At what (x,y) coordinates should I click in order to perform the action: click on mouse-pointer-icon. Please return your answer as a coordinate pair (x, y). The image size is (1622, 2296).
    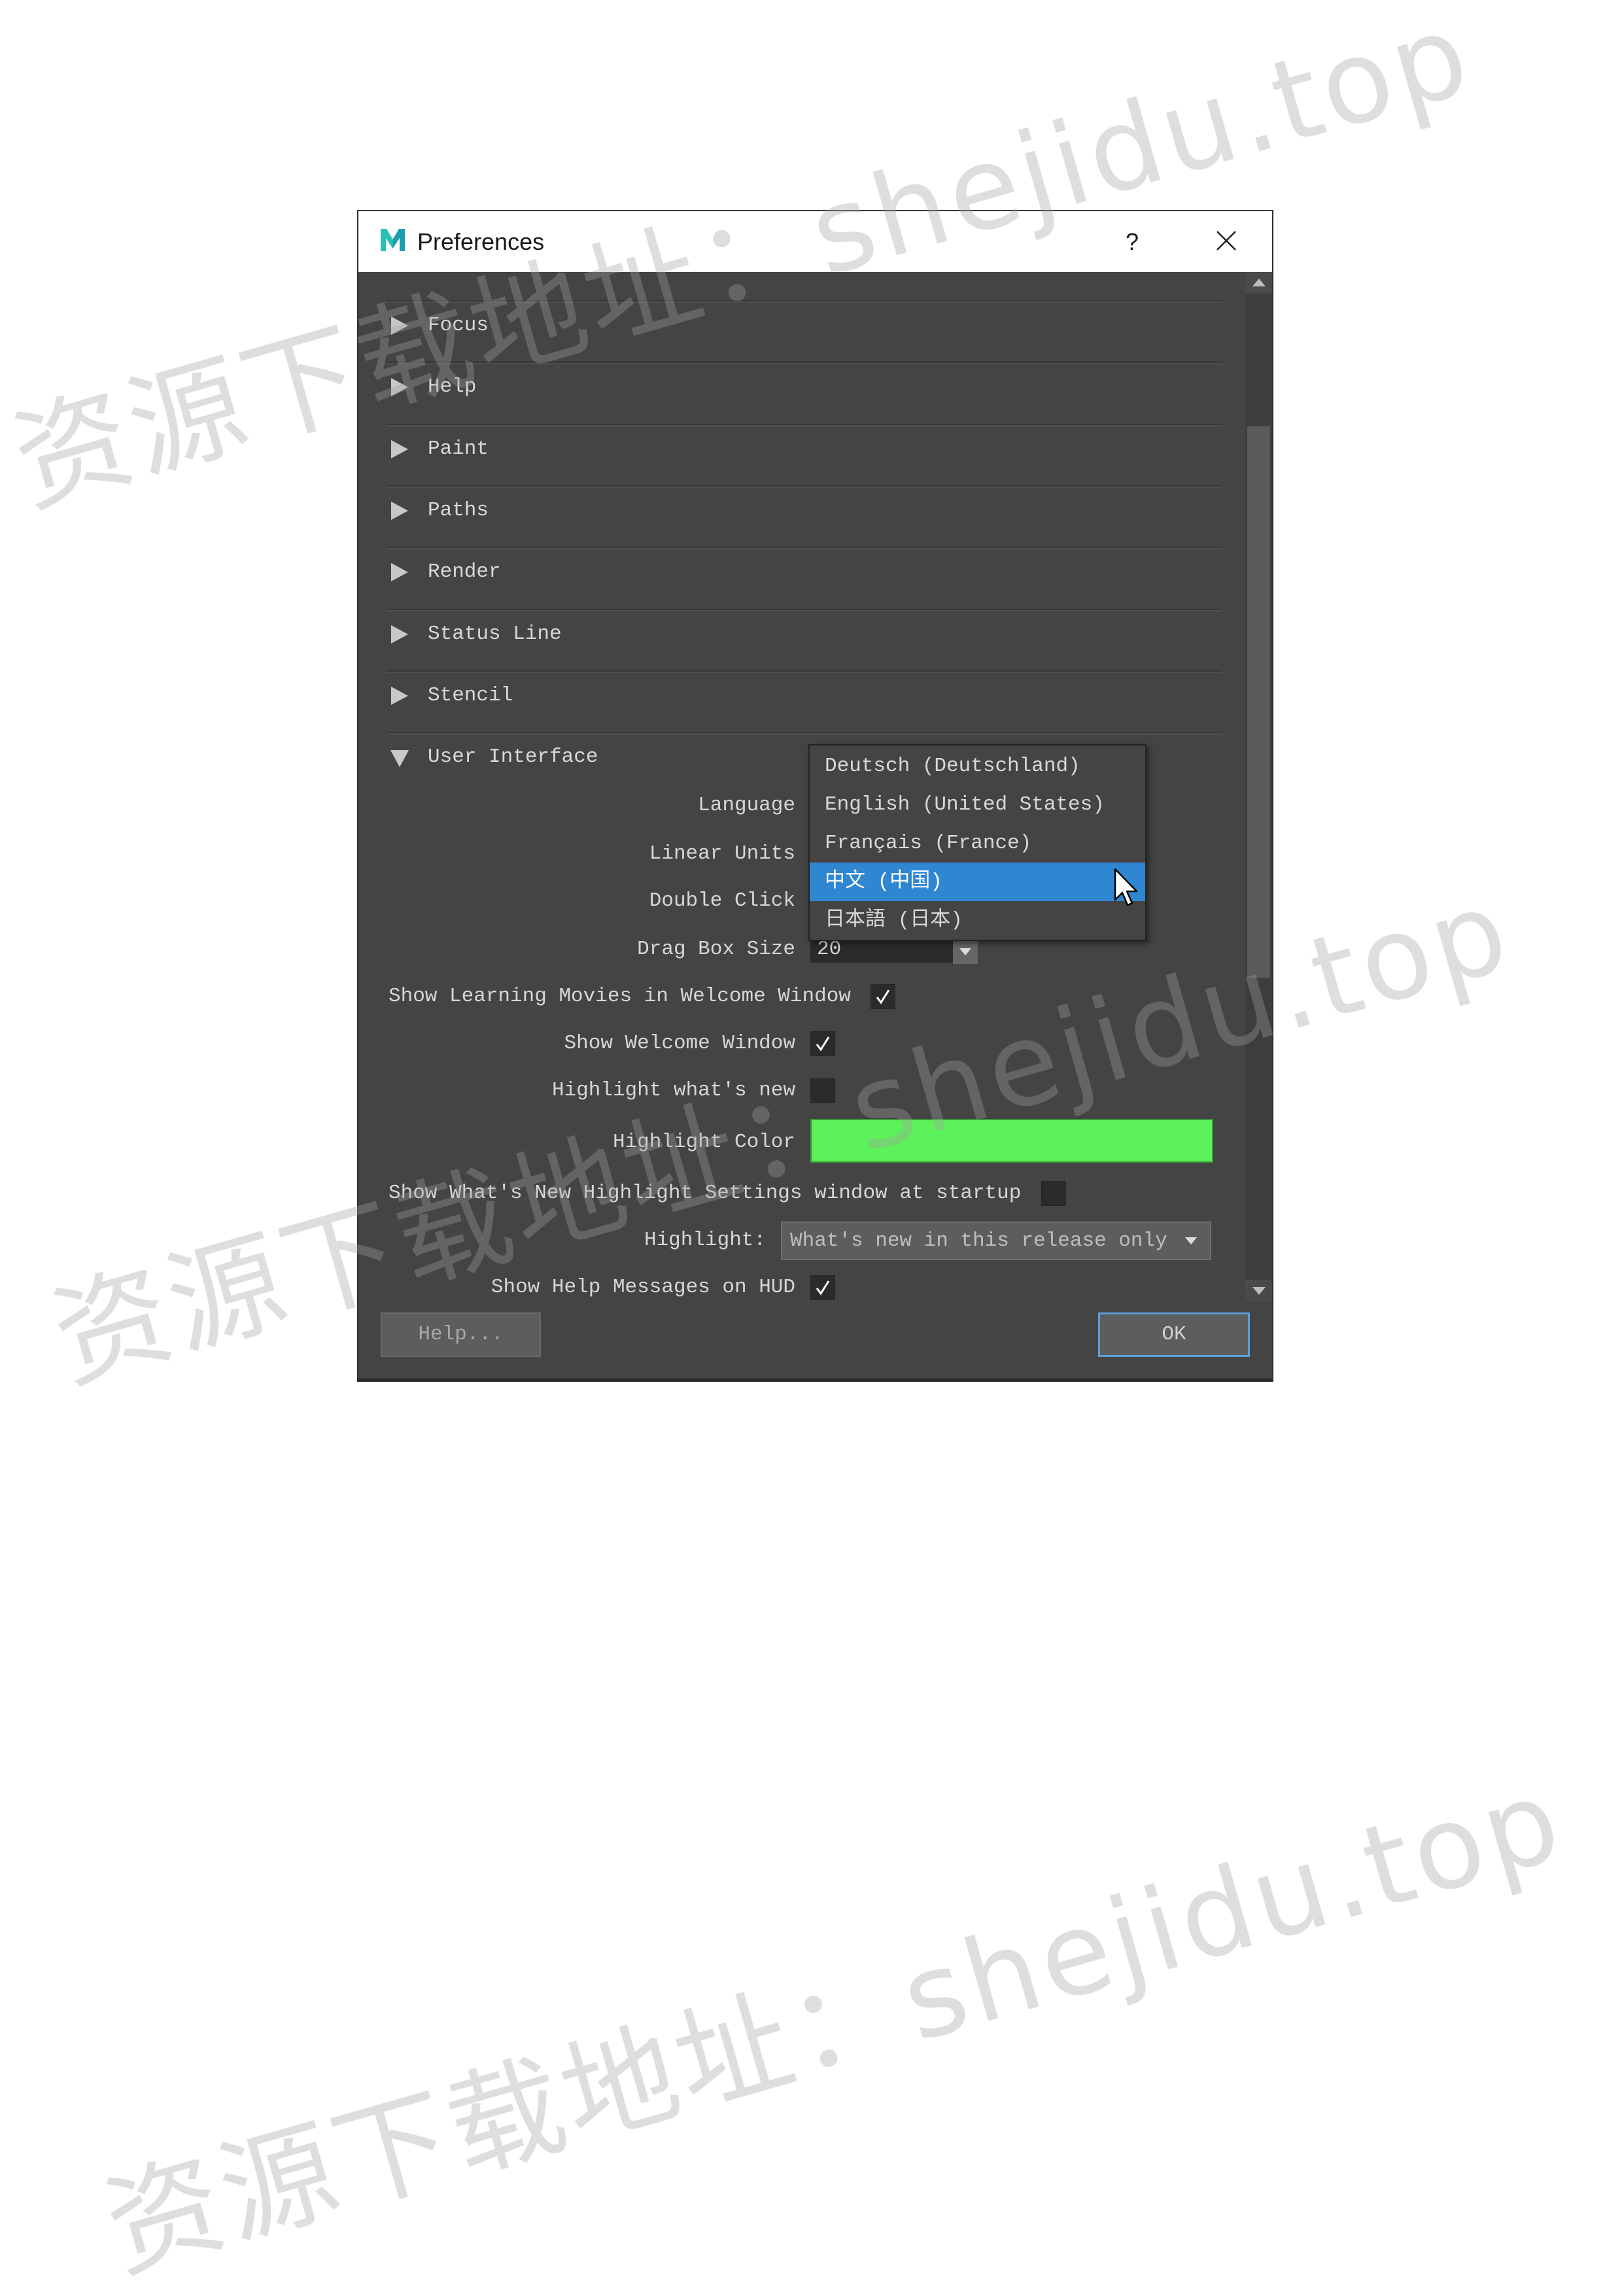
    Looking at the image, I should click on (1126, 887).